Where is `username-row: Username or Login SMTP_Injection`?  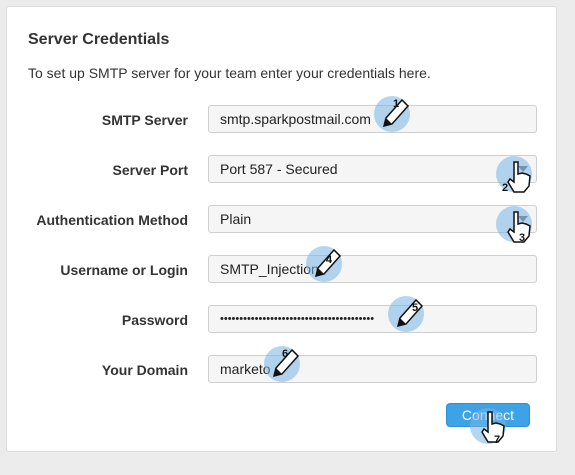
username-row: Username or Login SMTP_Injection is located at coordinates (282, 270).